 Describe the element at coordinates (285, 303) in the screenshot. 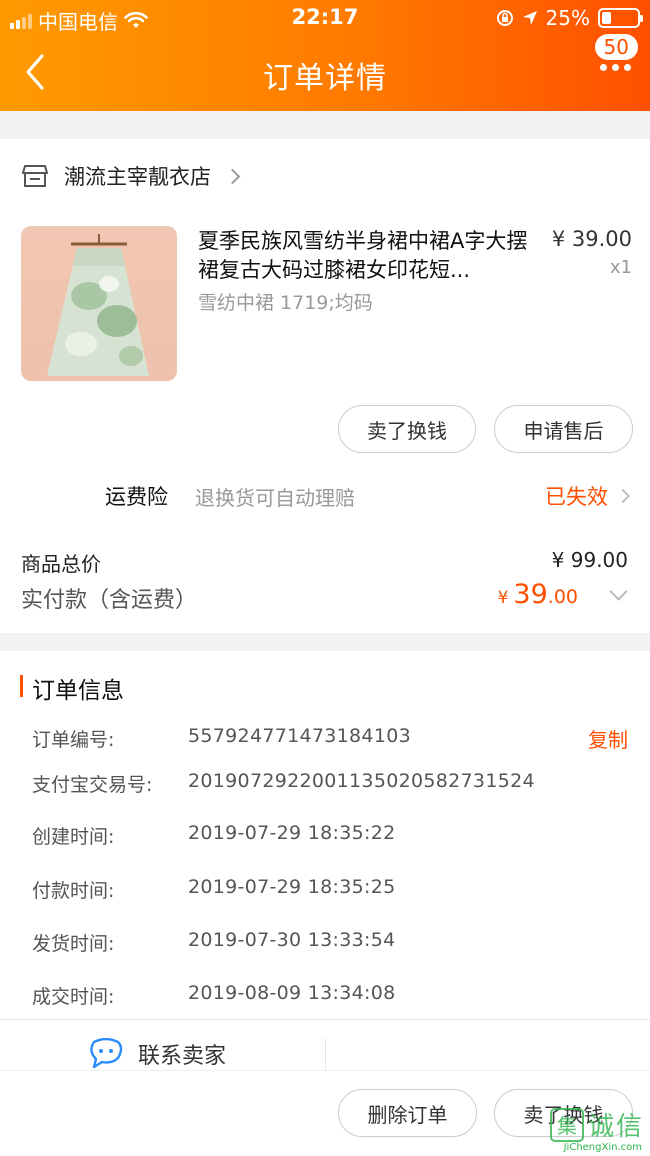

I see `product-spec: 雪纺中裙 1719;均码` at that location.